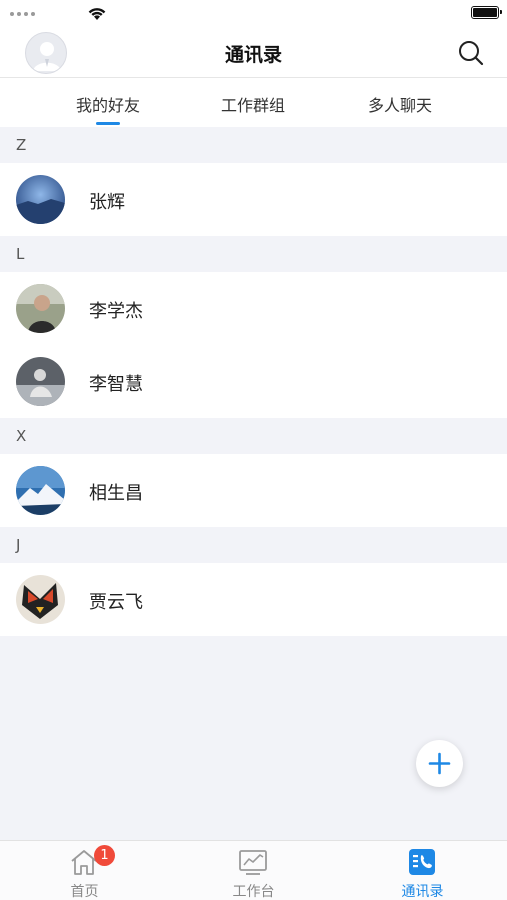 The width and height of the screenshot is (507, 900). I want to click on man-portrait-avatar, so click(40, 308).